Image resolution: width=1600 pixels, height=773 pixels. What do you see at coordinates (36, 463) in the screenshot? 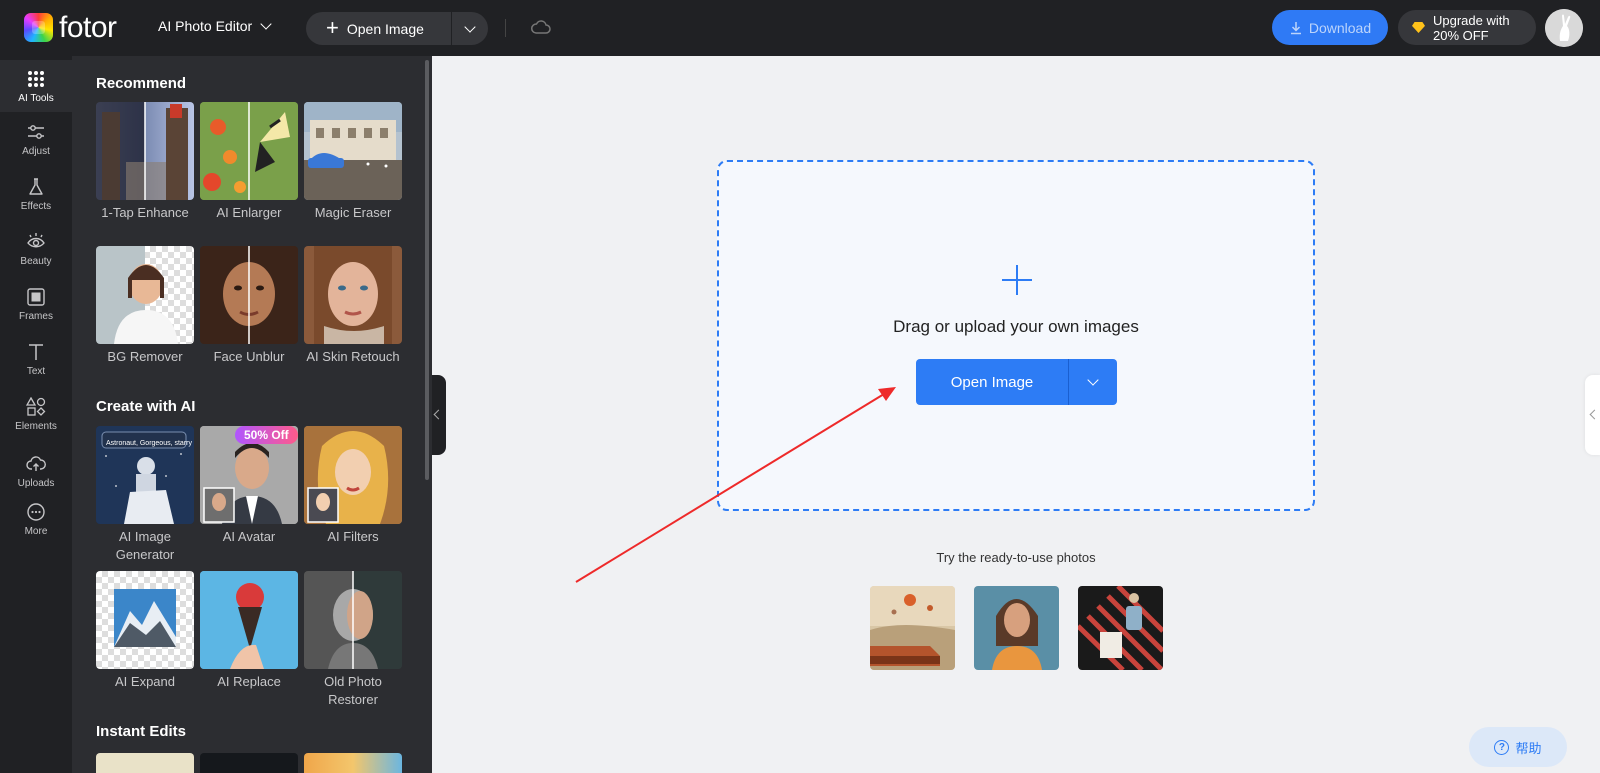
I see `cloud-upload-icon` at bounding box center [36, 463].